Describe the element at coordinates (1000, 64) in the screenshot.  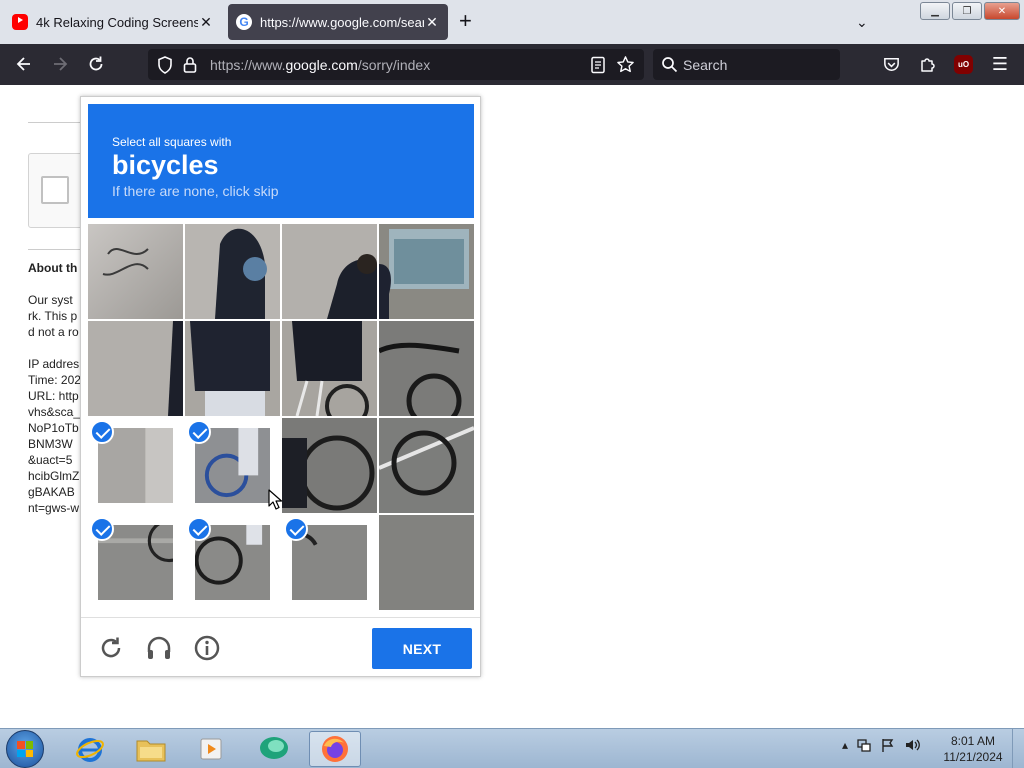
I see `hamburger-menu-icon: ☰` at that location.